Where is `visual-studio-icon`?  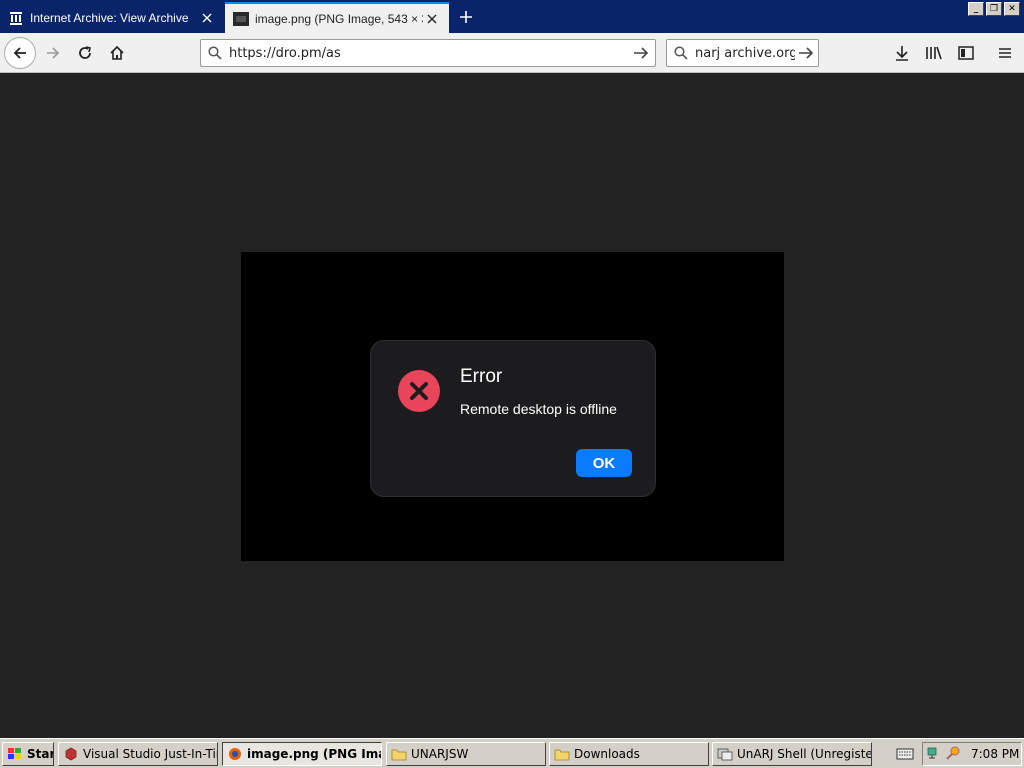
visual-studio-icon is located at coordinates (71, 754).